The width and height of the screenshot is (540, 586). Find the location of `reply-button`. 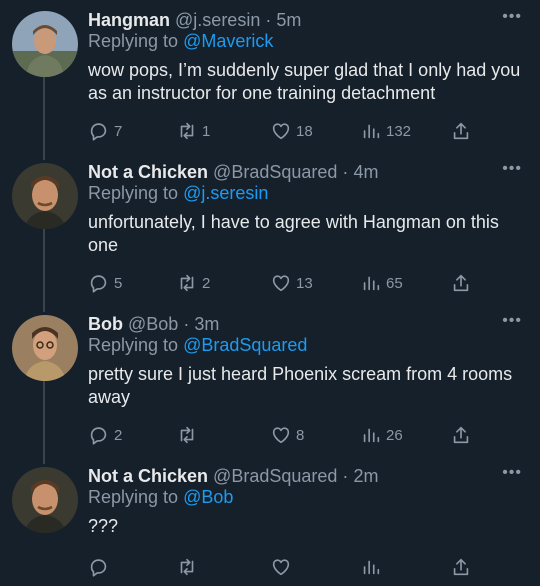

reply-button is located at coordinates (101, 567).